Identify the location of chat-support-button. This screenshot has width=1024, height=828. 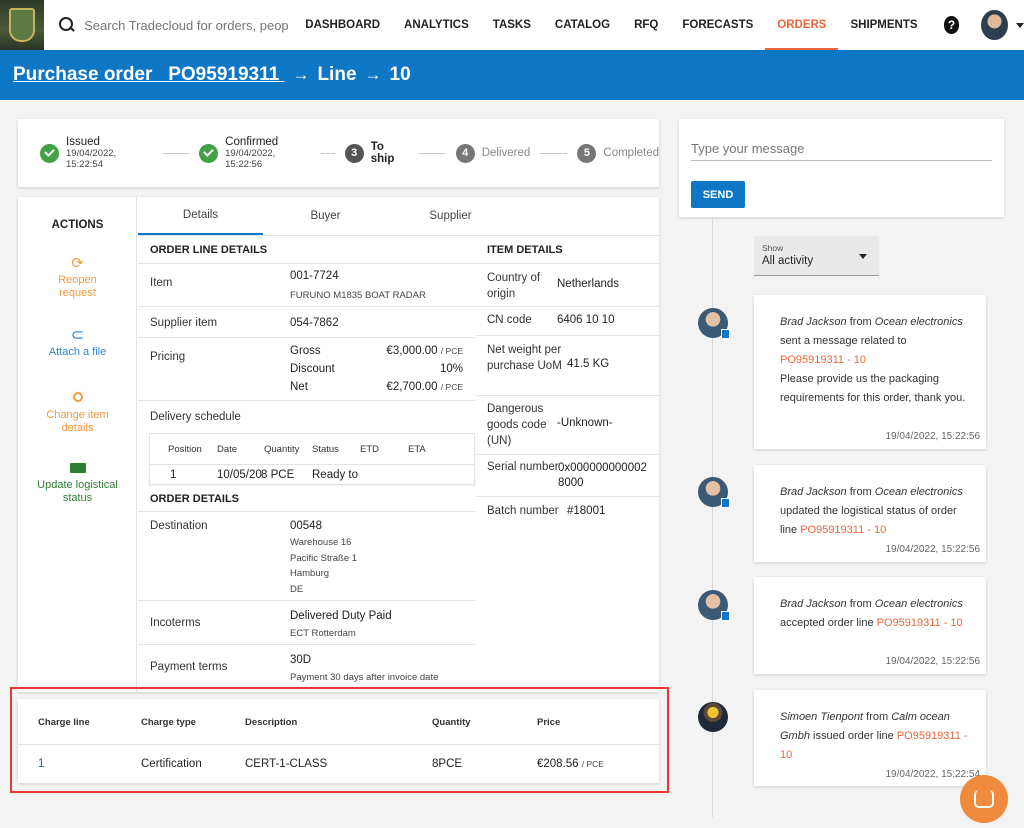
(984, 799).